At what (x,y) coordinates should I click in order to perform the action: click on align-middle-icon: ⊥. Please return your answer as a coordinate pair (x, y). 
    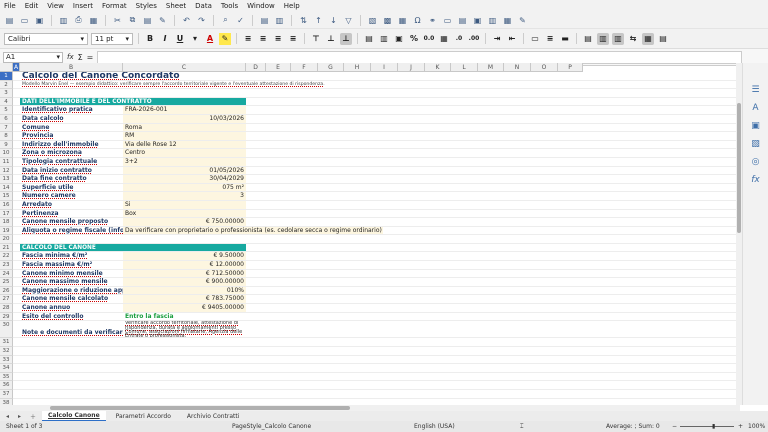
    Looking at the image, I should click on (331, 39).